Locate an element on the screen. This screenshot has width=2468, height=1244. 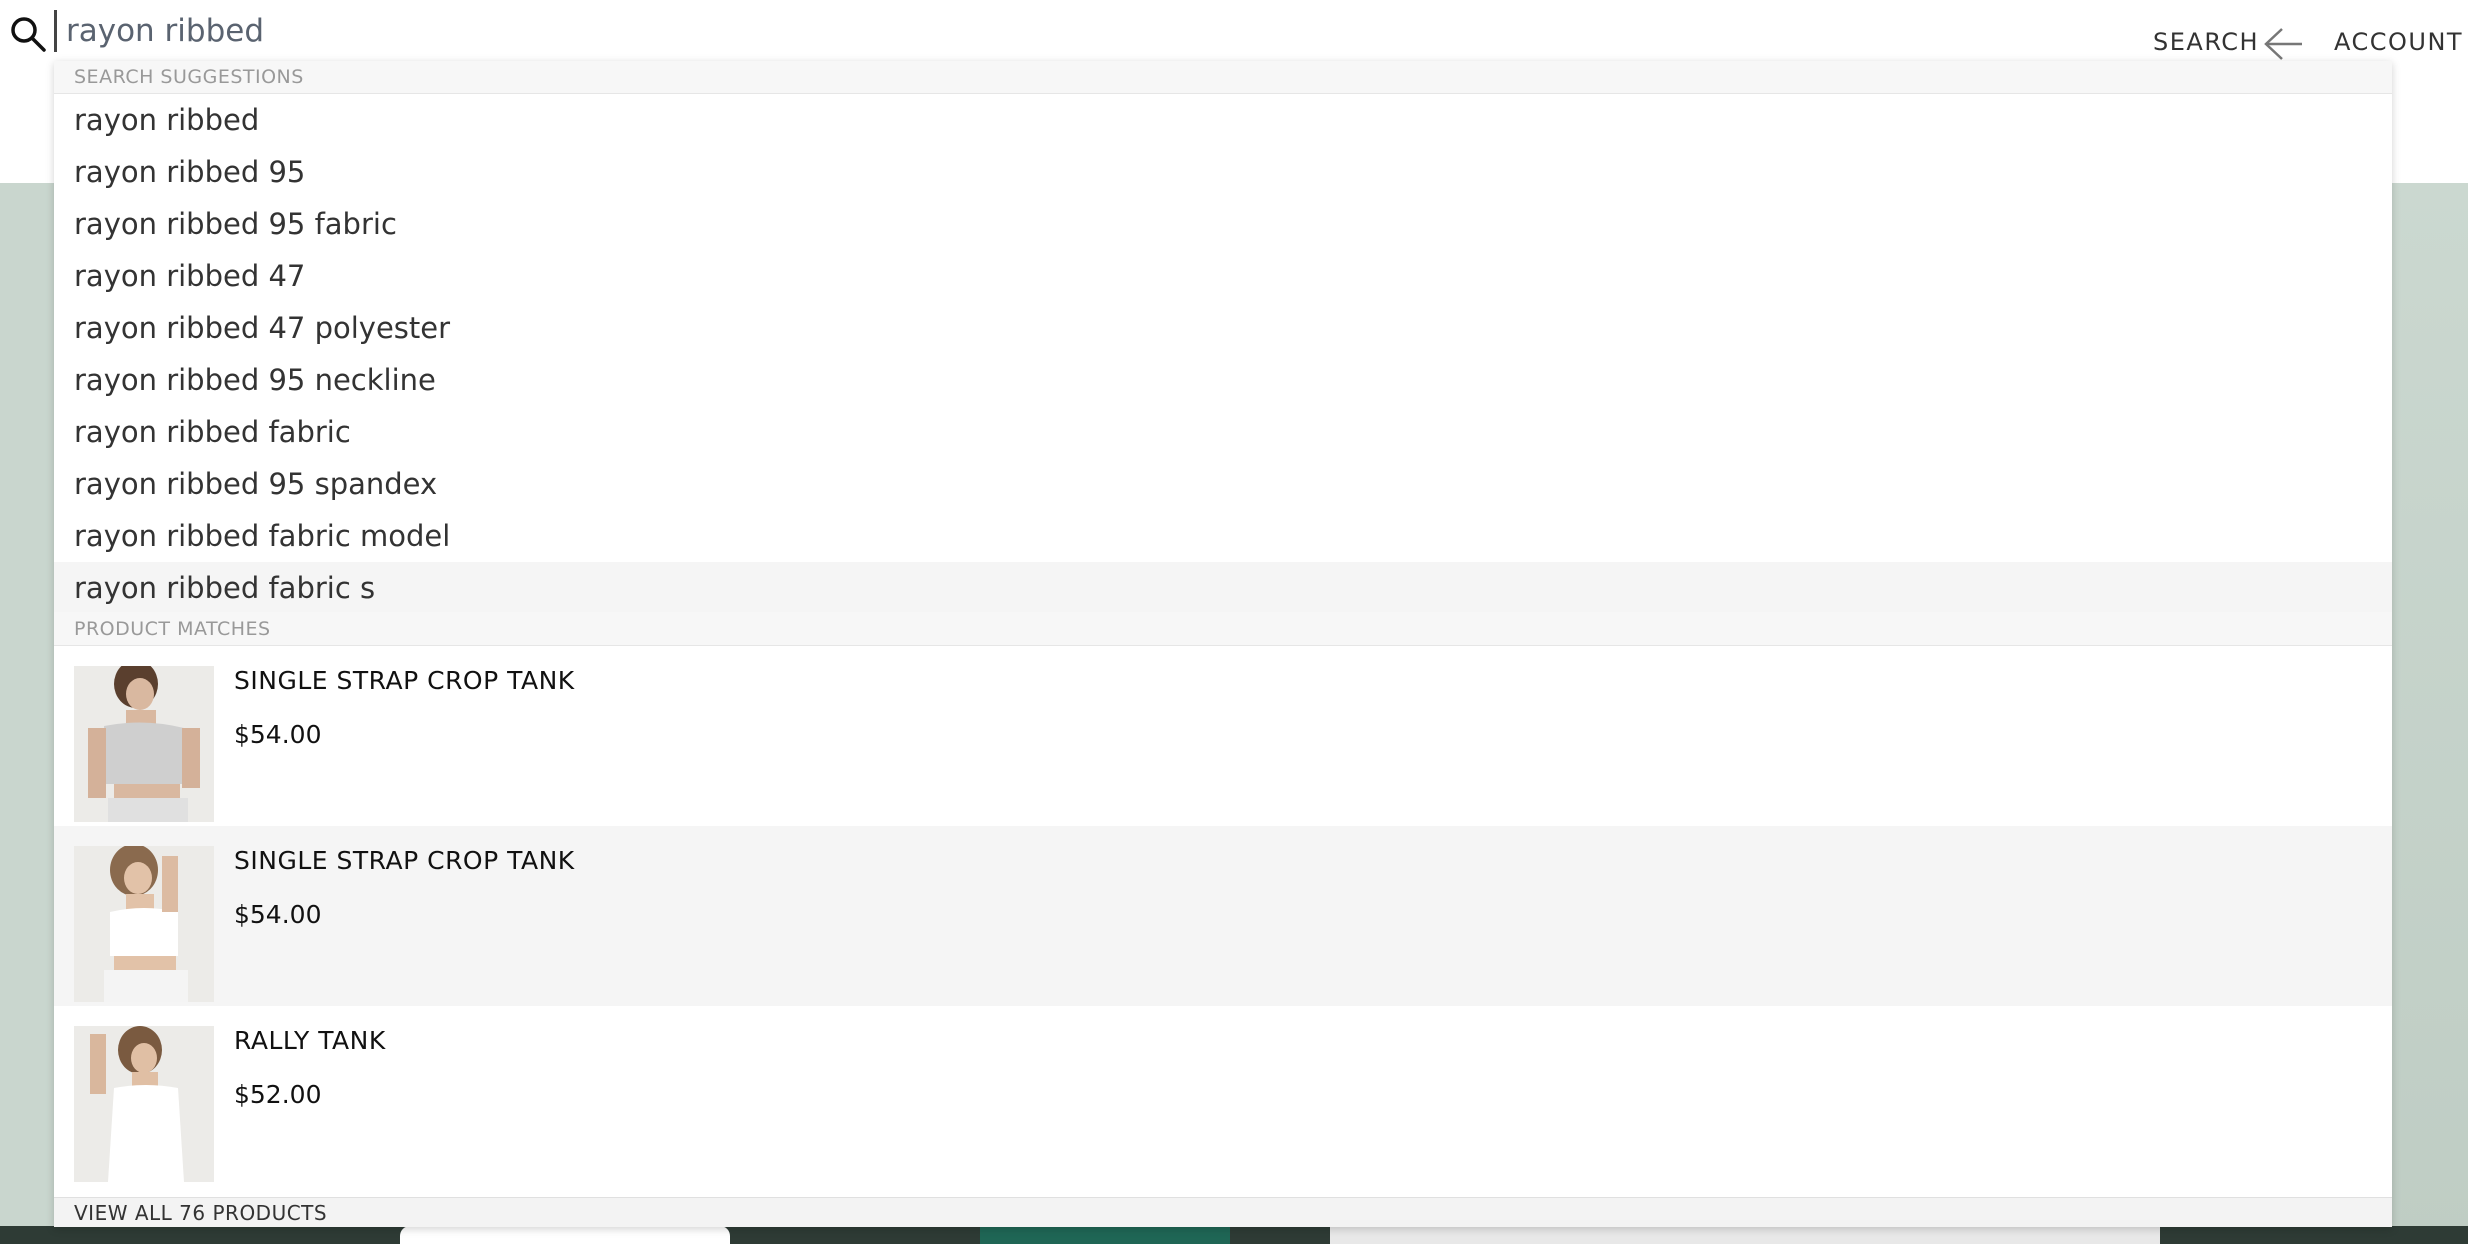
suggestion-item: rayon ribbed 95 neckline is located at coordinates (1223, 380).